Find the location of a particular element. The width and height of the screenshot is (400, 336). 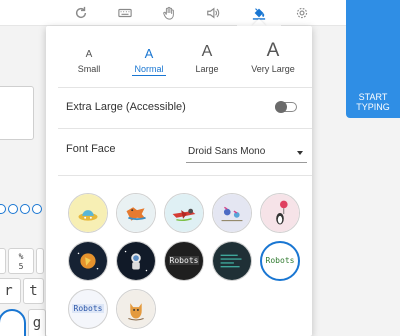

toggle-knob is located at coordinates (281, 107).